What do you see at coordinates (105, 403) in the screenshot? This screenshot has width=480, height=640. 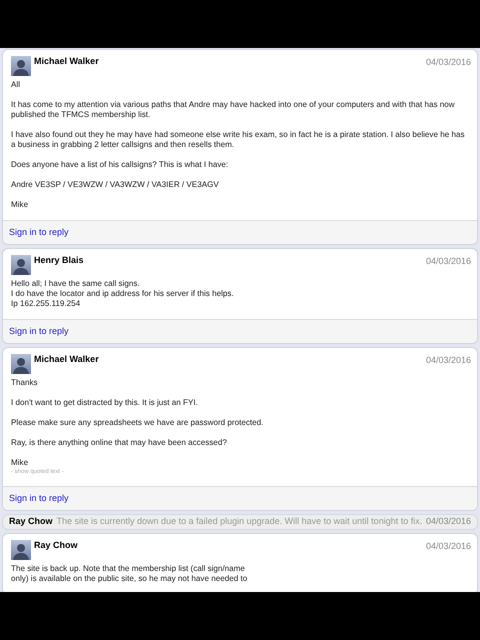 I see `message-paragraph: I don't want to get distracted by this. It is just an FYI.` at bounding box center [105, 403].